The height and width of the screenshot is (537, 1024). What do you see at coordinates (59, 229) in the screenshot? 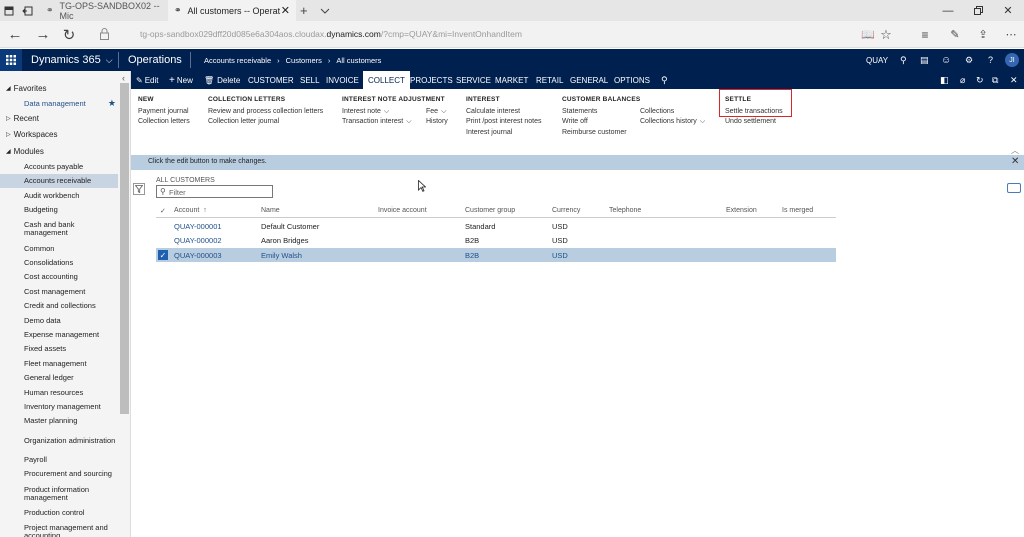
I see `sidebar-item-cash-and-bank: Cash and bank management` at bounding box center [59, 229].